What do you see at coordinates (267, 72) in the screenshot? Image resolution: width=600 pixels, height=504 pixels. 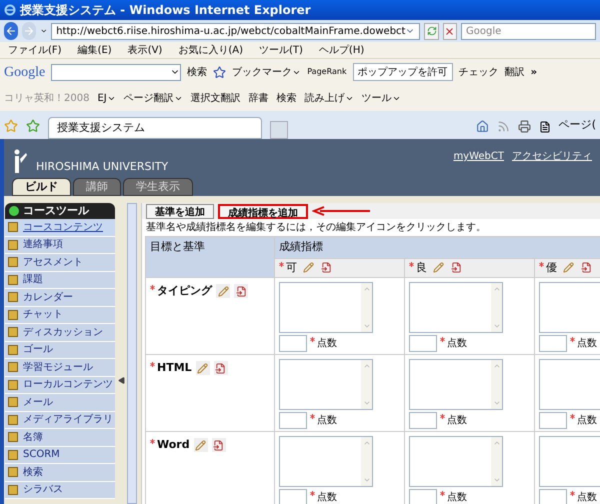 I see `bookmarks-button: ブックマーク` at bounding box center [267, 72].